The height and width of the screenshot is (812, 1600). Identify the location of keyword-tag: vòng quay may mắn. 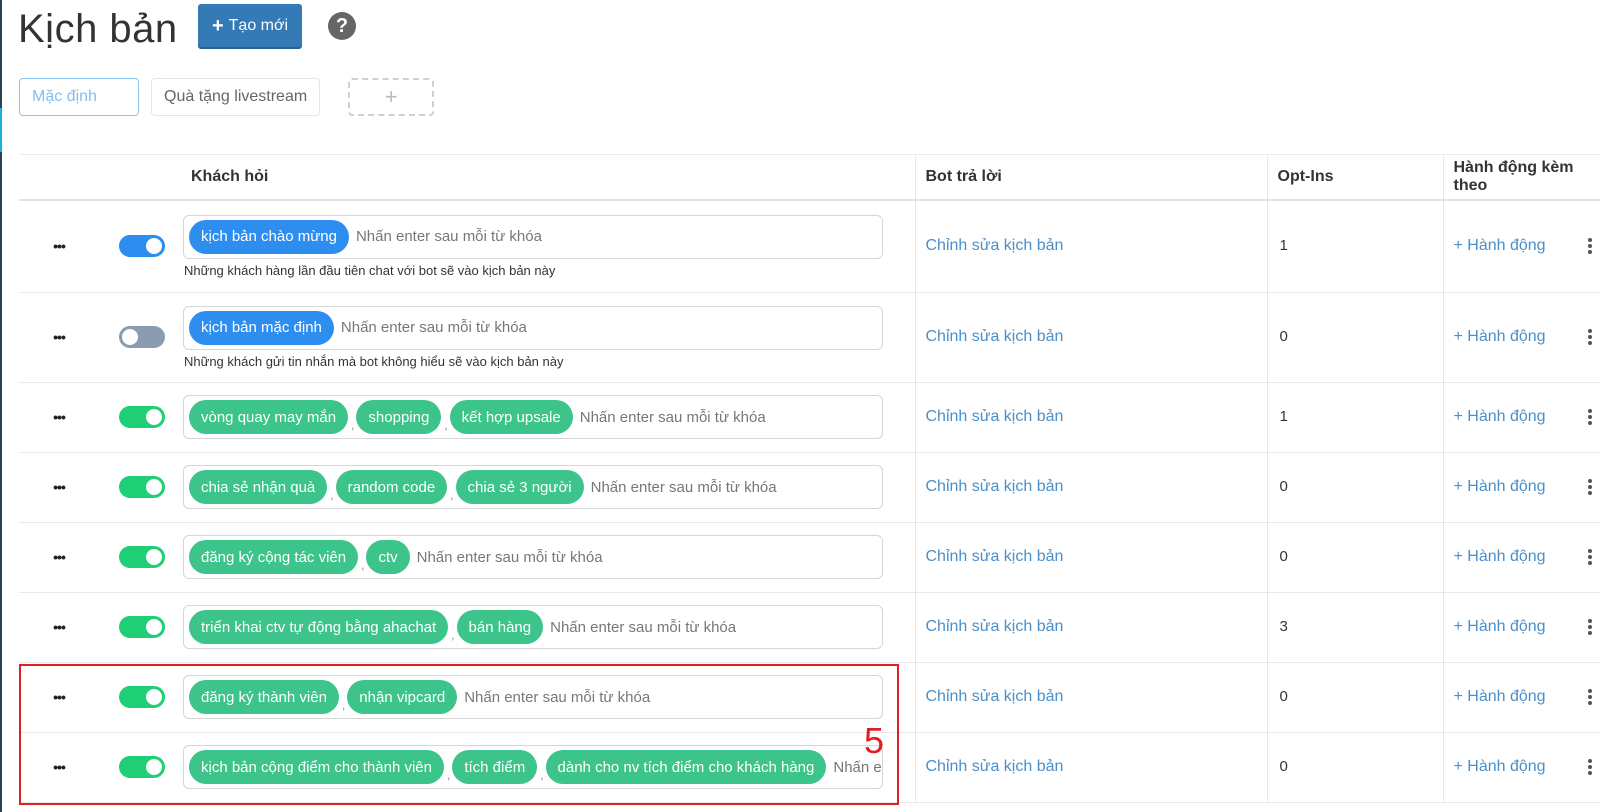
(269, 417).